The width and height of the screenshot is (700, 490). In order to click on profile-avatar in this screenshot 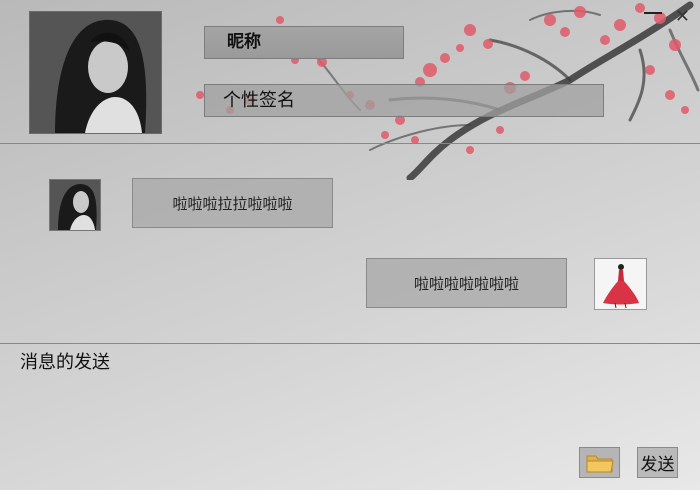, I will do `click(95, 72)`.